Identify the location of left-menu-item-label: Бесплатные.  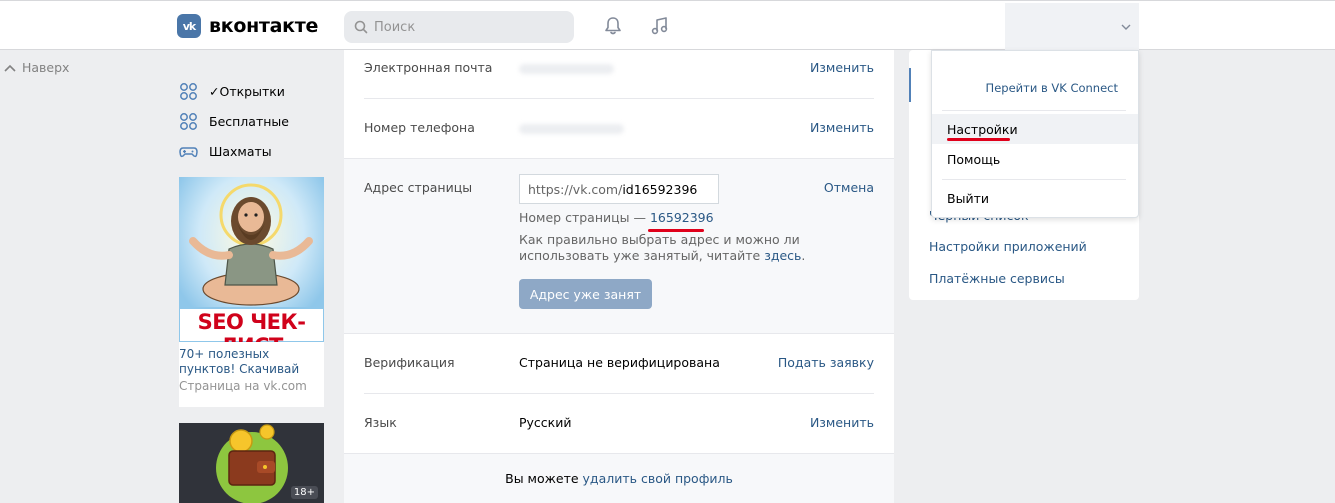
(249, 121).